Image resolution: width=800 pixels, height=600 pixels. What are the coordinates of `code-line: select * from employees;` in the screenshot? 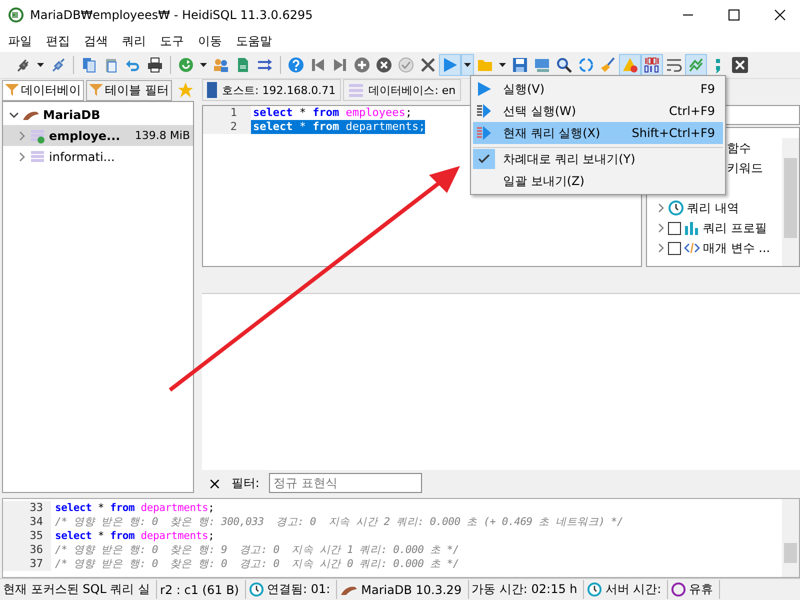 It's located at (332, 113).